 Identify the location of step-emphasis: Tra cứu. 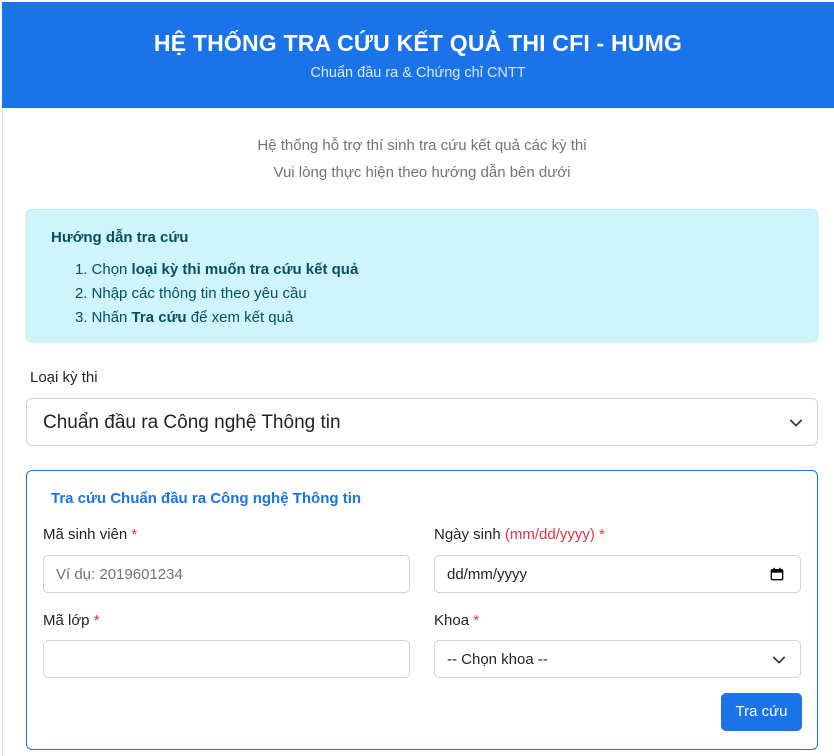
(159, 317).